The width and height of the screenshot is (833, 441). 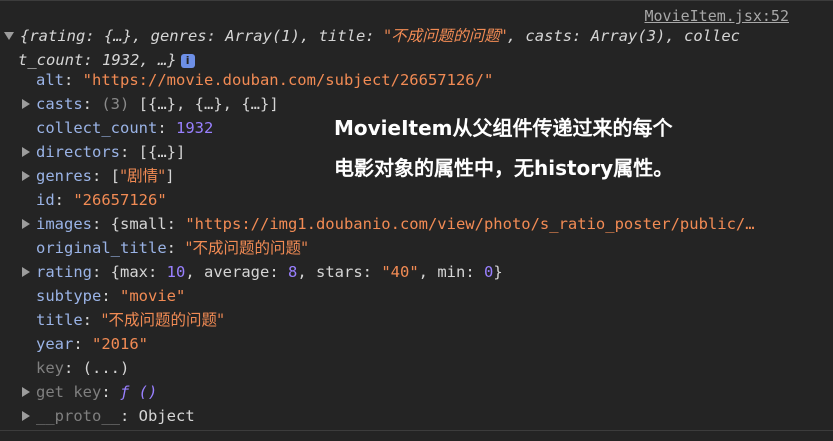 What do you see at coordinates (416, 430) in the screenshot?
I see `bottom-divider` at bounding box center [416, 430].